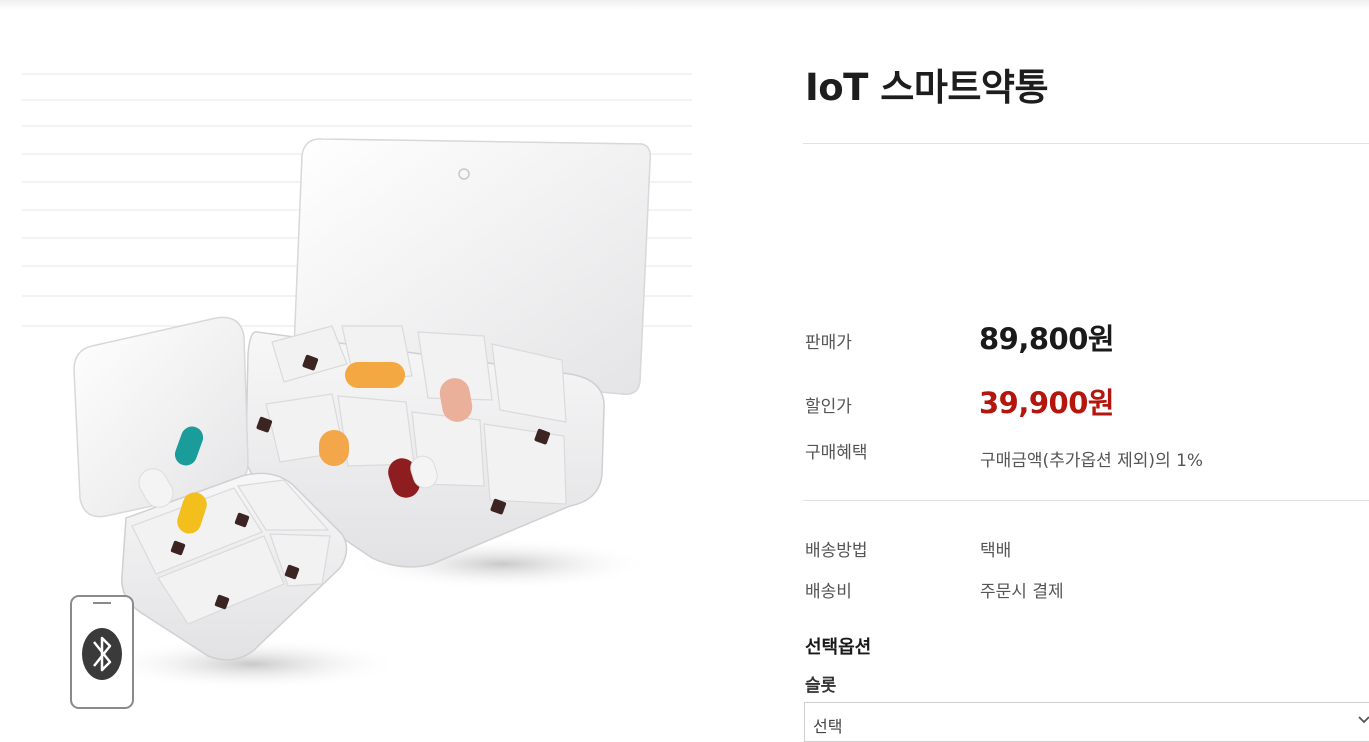 The width and height of the screenshot is (1369, 742). Describe the element at coordinates (821, 686) in the screenshot. I see `slot-option-label: 슬롯` at that location.